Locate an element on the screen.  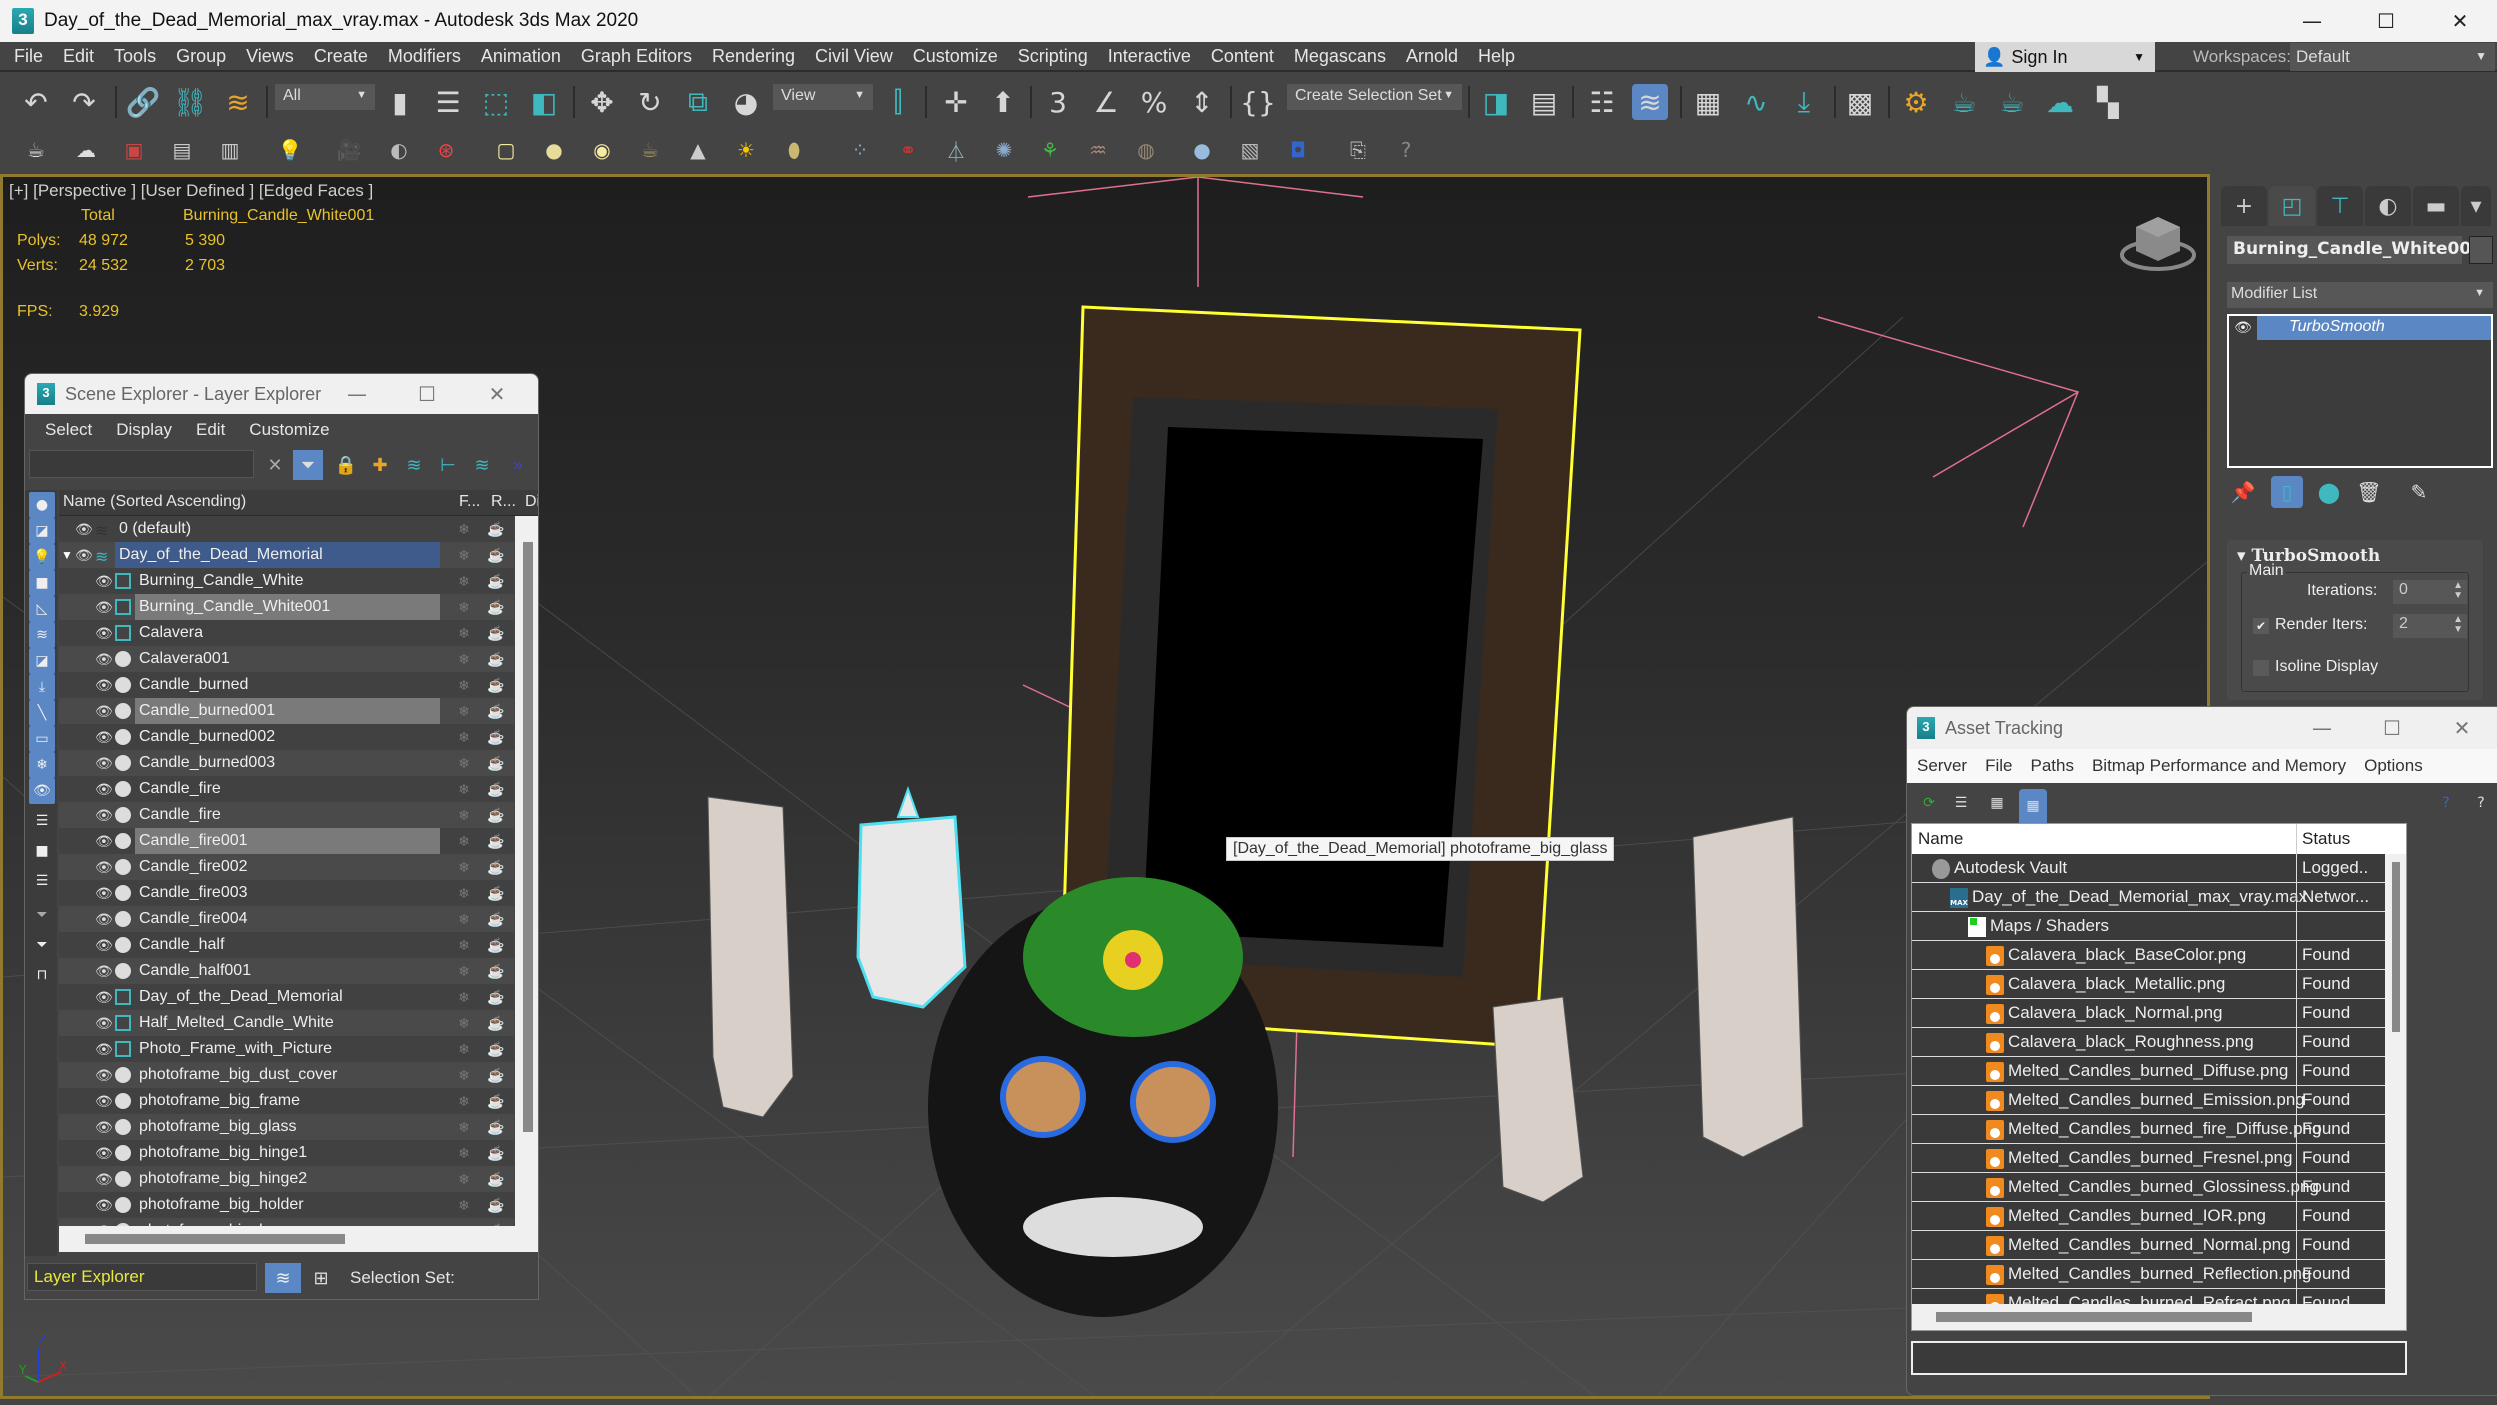
minimize-button: — is located at coordinates (2312, 21).